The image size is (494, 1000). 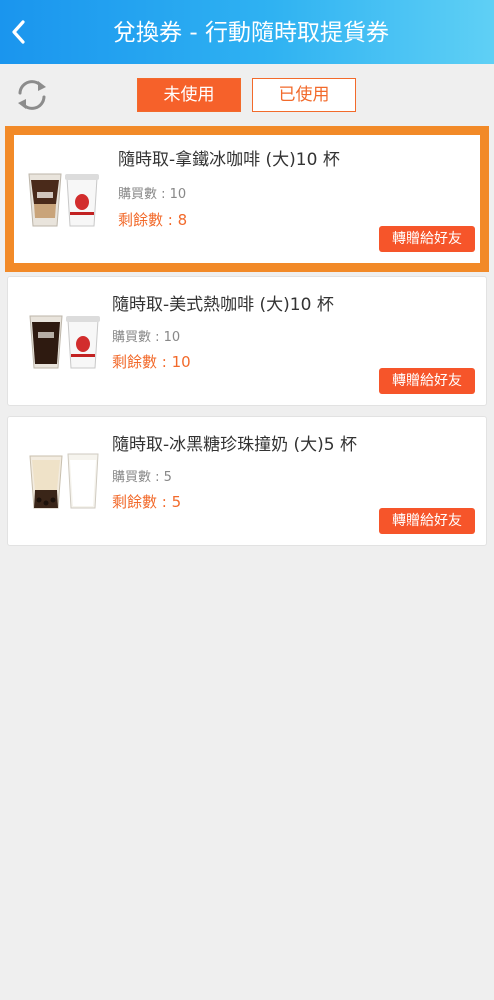 I want to click on bought-count: 購買數 : 5, so click(x=142, y=477).